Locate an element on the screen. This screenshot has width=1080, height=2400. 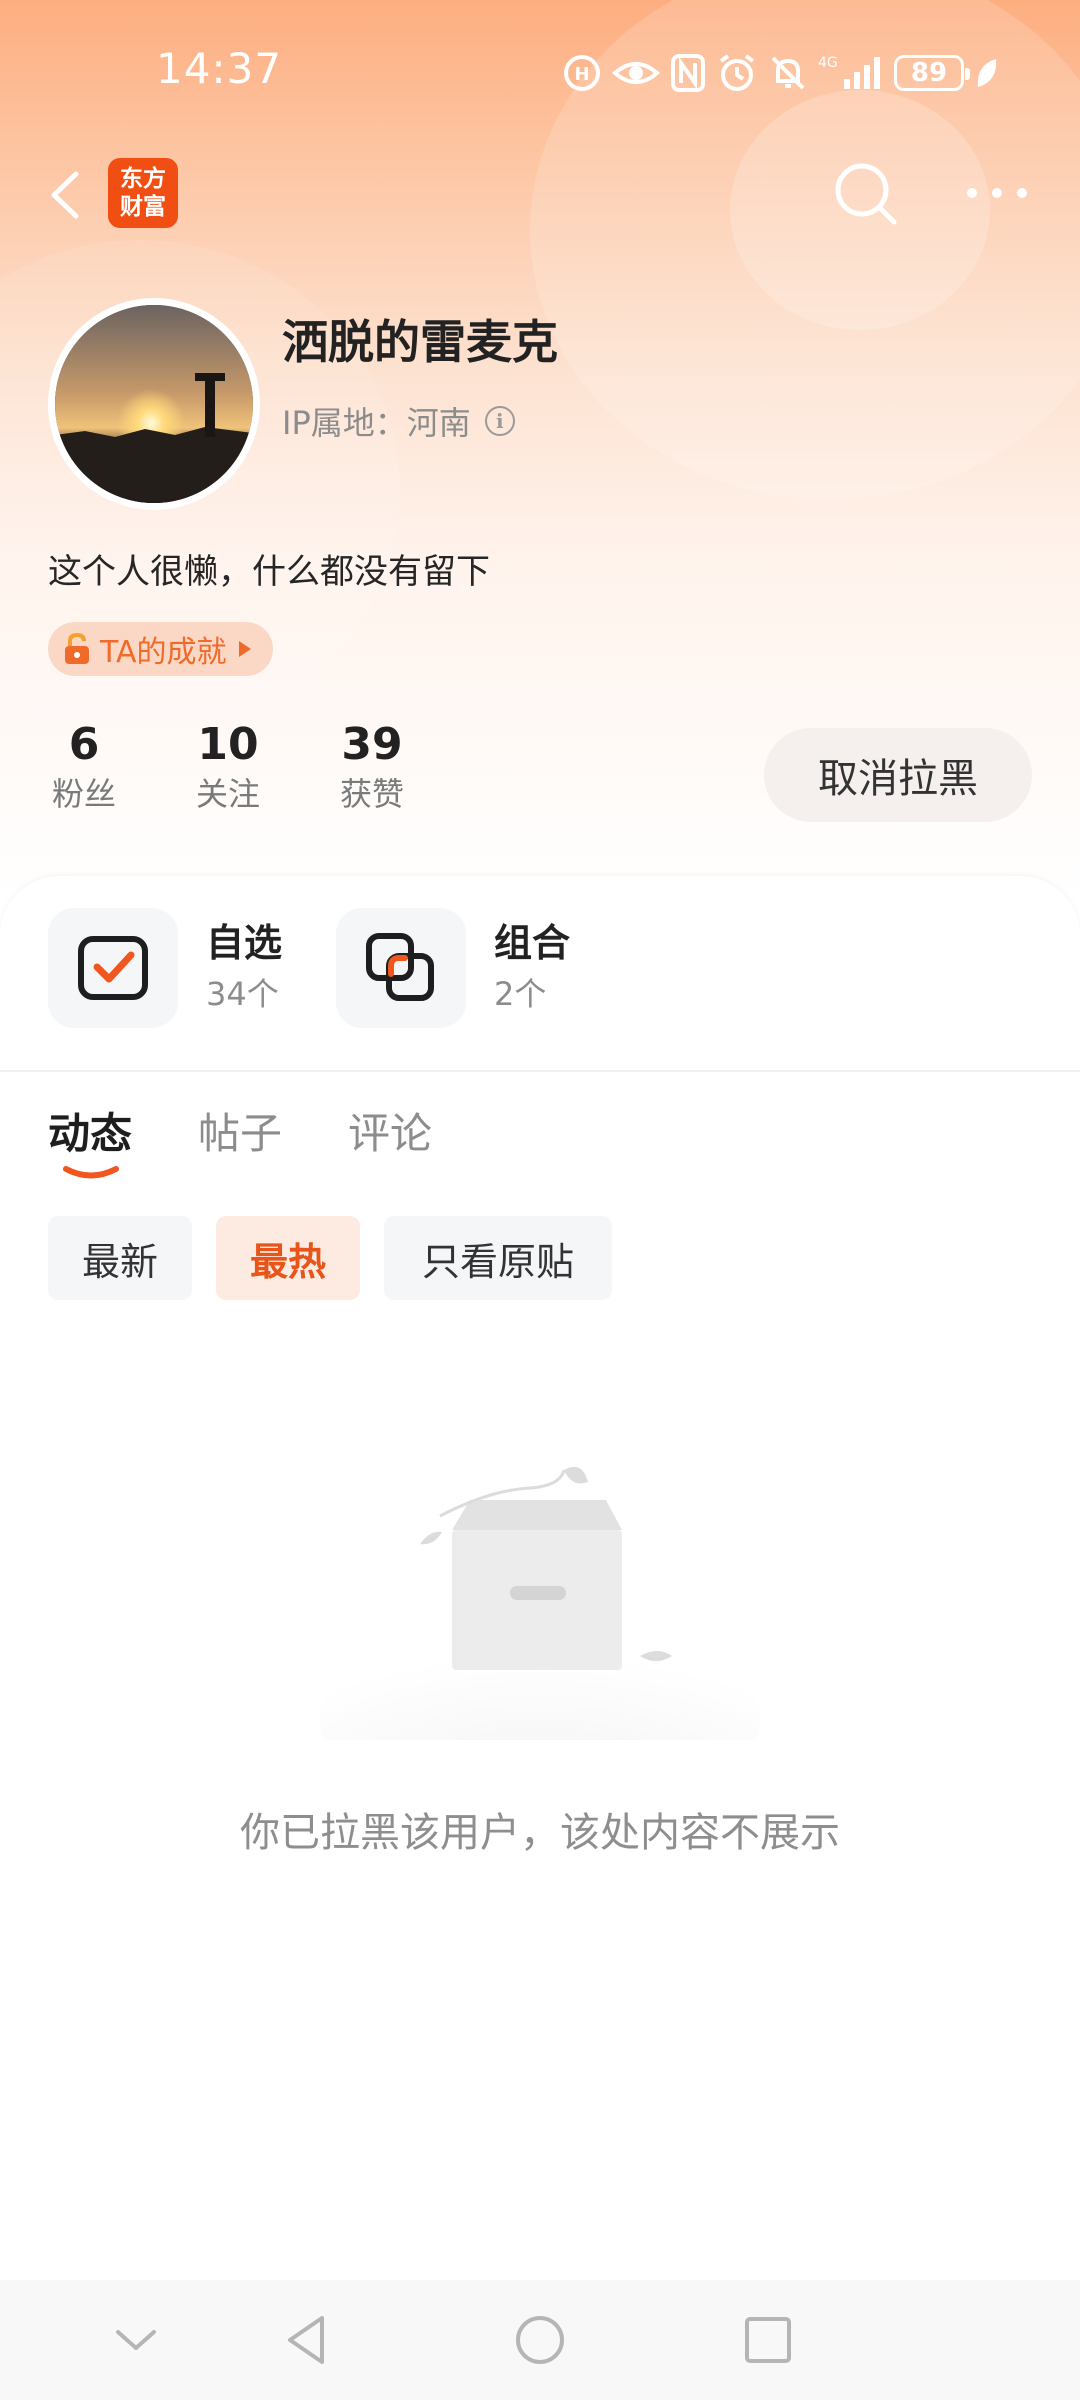
back-button is located at coordinates (66, 195).